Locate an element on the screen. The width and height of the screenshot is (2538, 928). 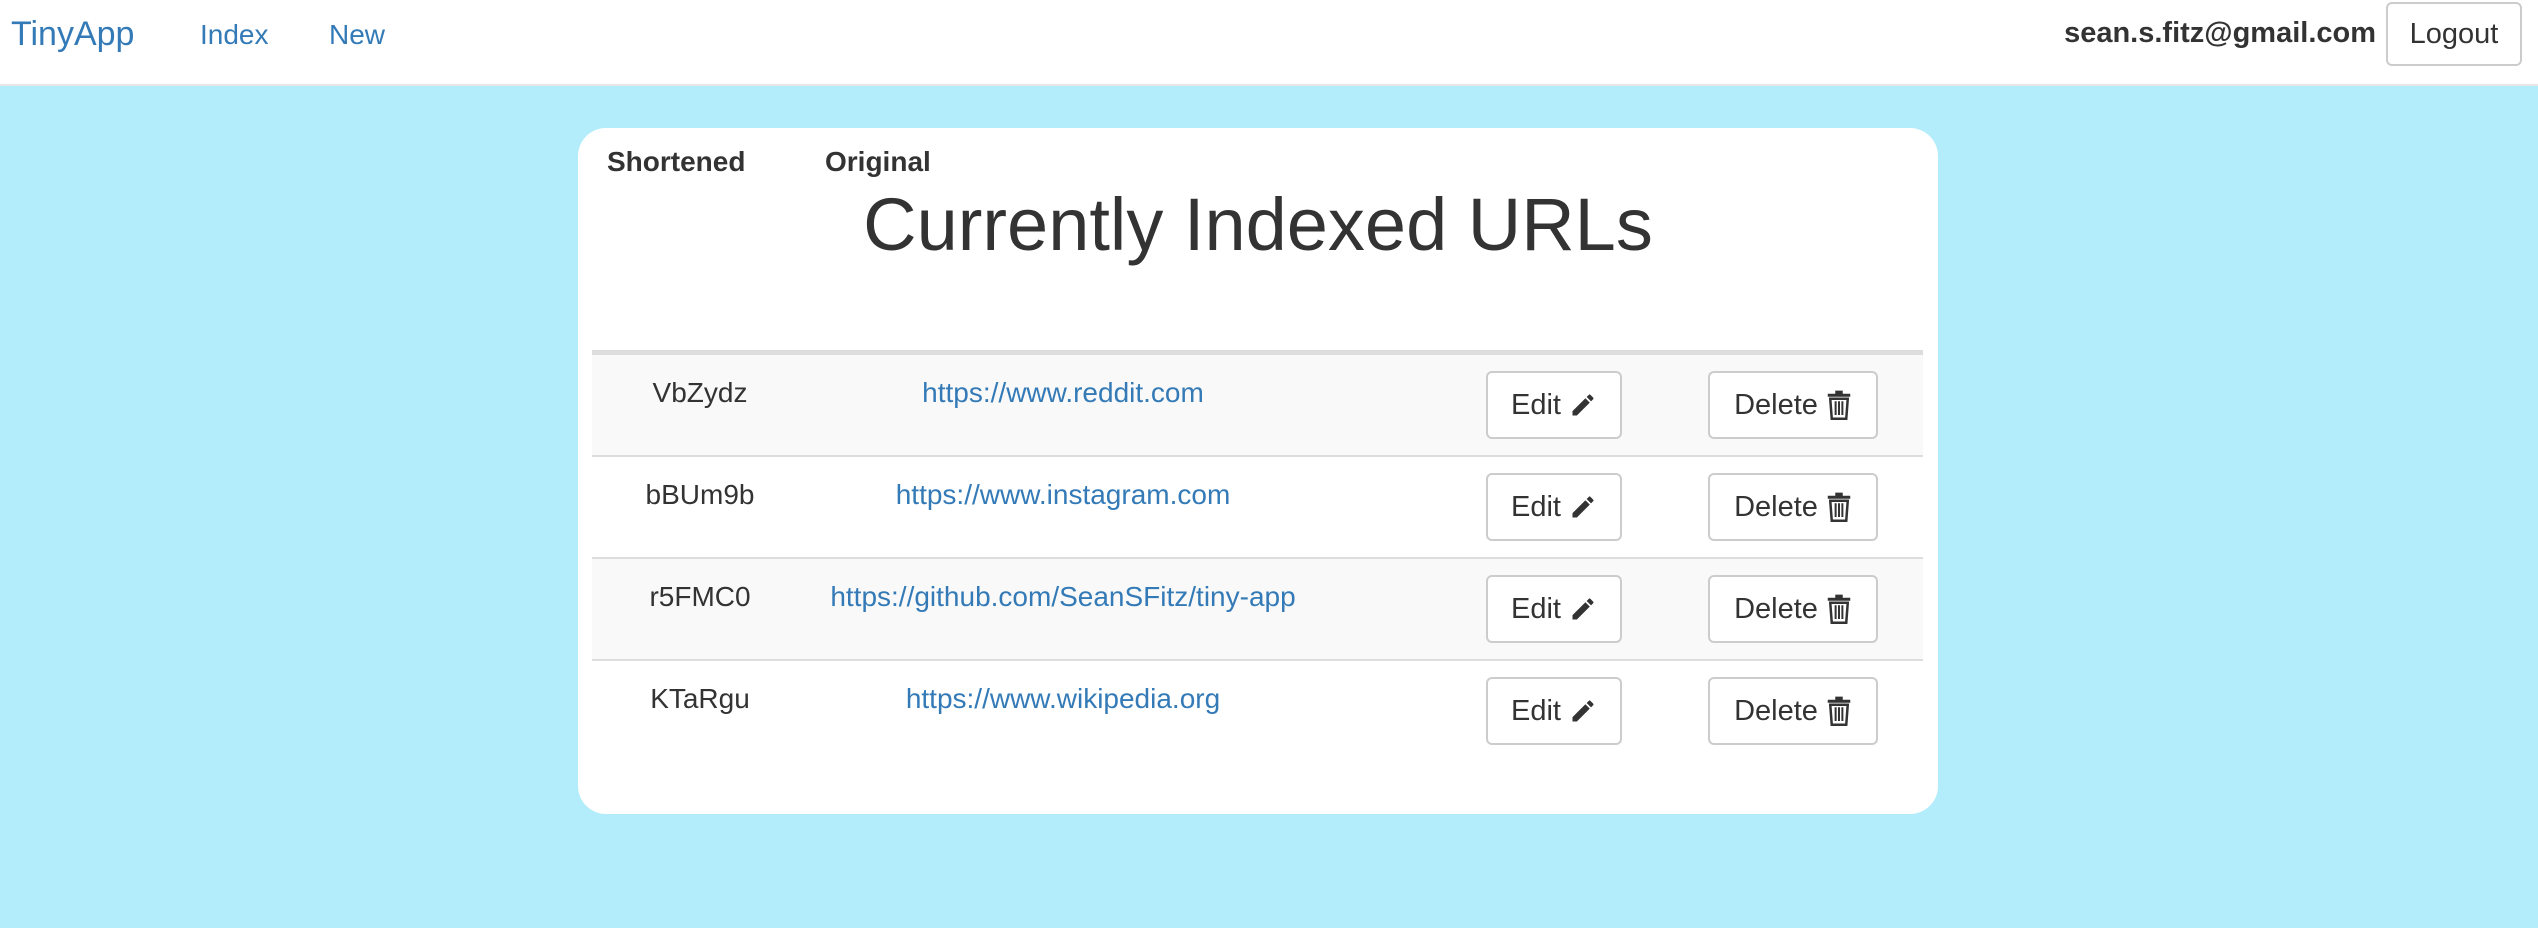
original-url-link: https://www.wikipedia.org is located at coordinates (1063, 699).